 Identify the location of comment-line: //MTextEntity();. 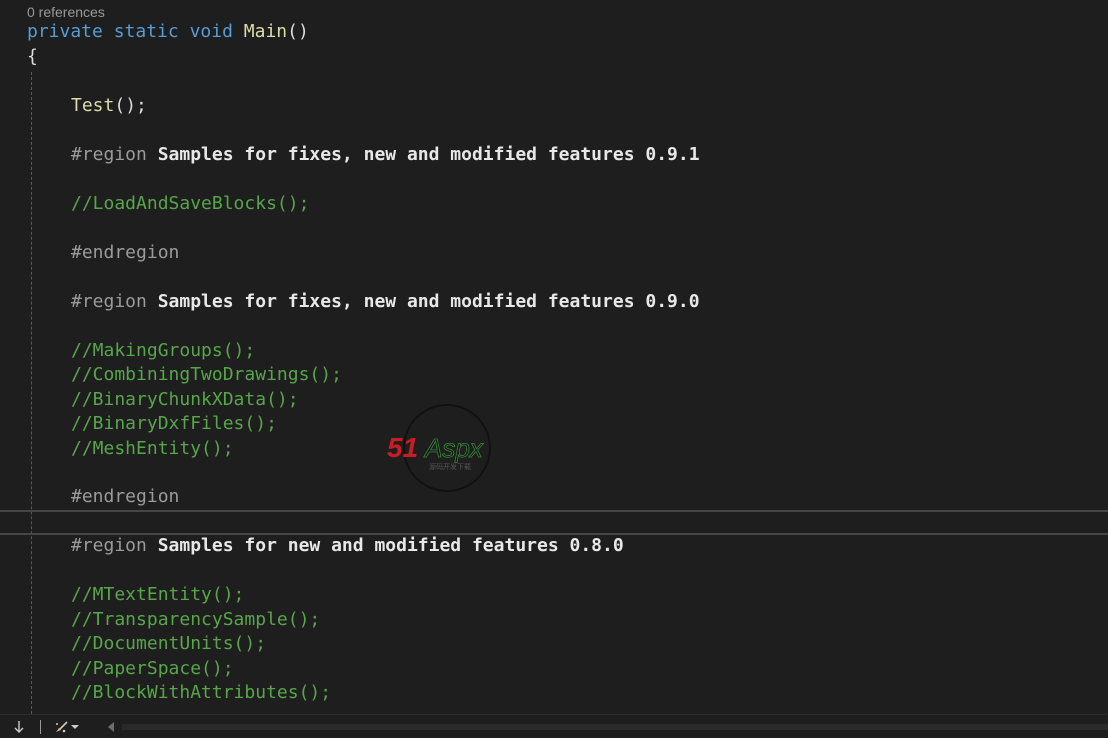
(158, 594).